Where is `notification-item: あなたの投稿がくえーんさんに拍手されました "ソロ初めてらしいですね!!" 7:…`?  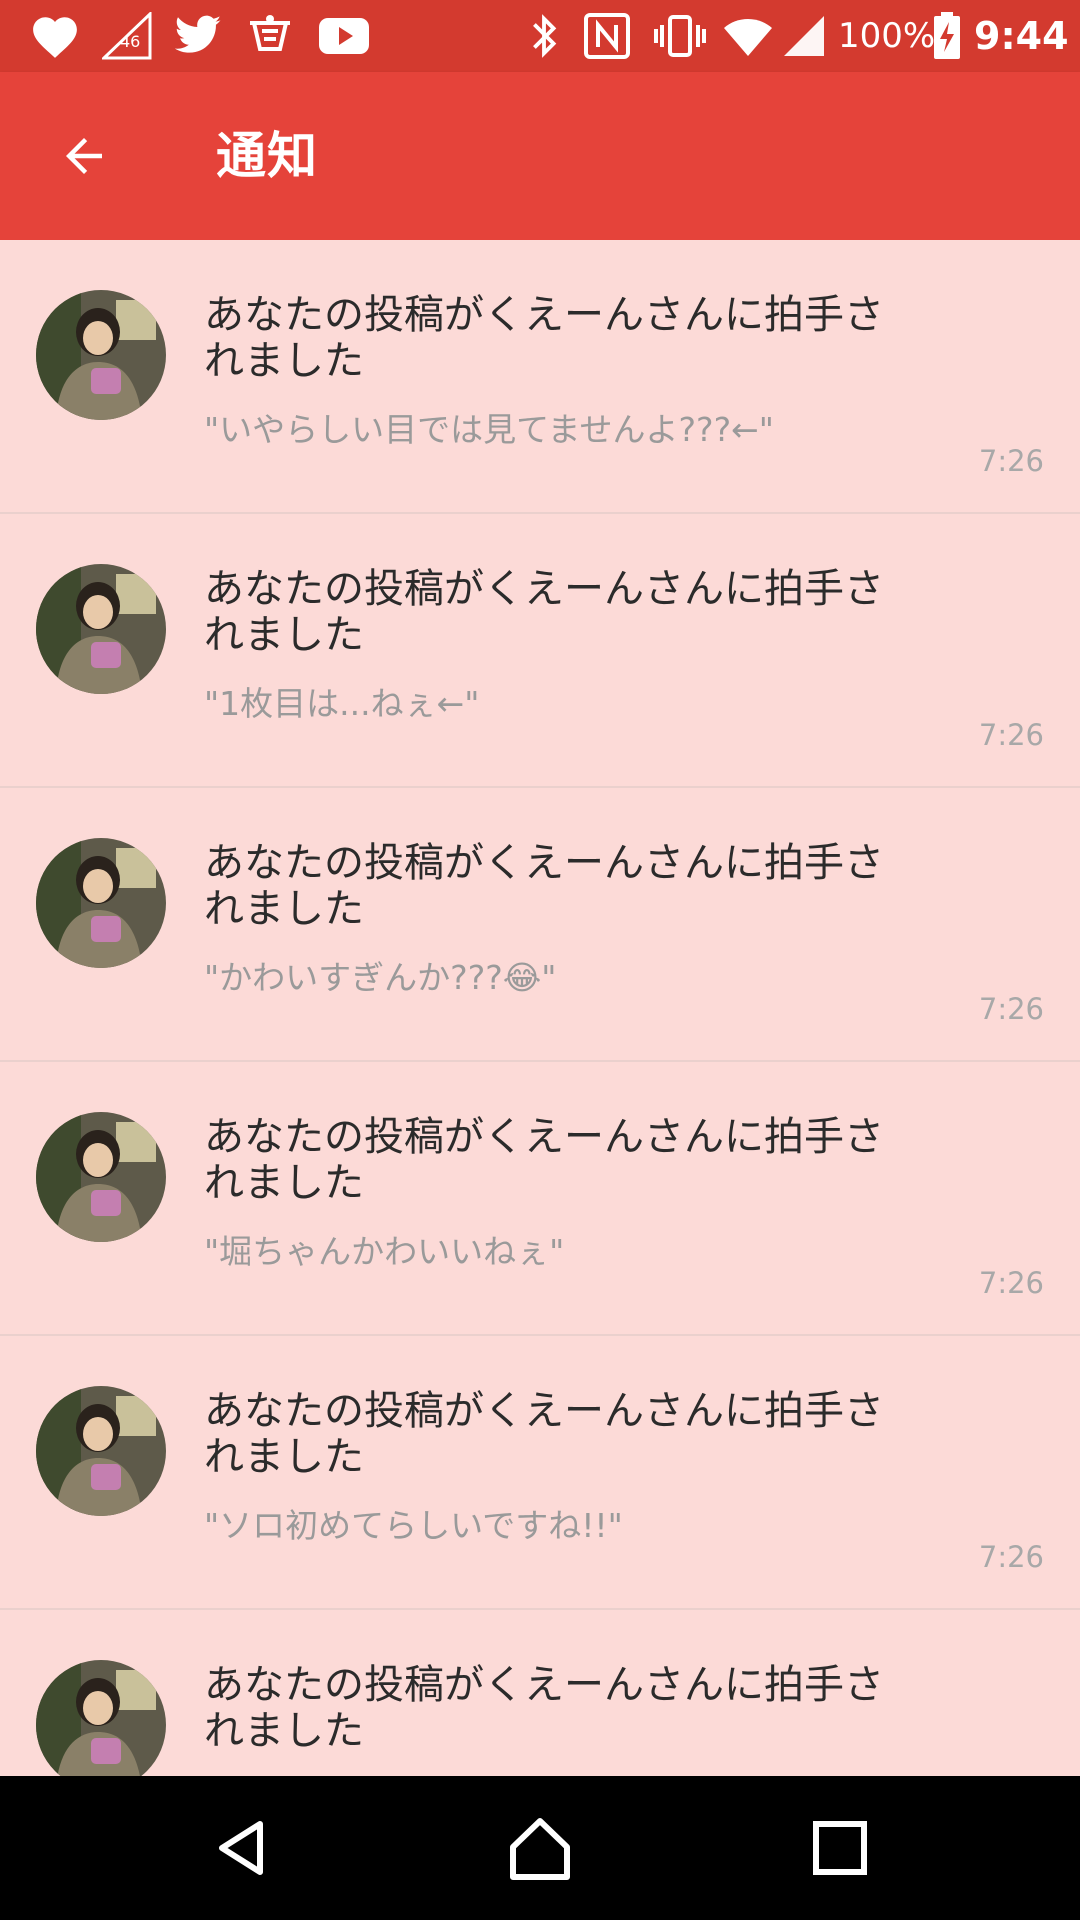
notification-item: あなたの投稿がくえーんさんに拍手されました "ソロ初めてらしいですね!!" 7:… is located at coordinates (540, 1473).